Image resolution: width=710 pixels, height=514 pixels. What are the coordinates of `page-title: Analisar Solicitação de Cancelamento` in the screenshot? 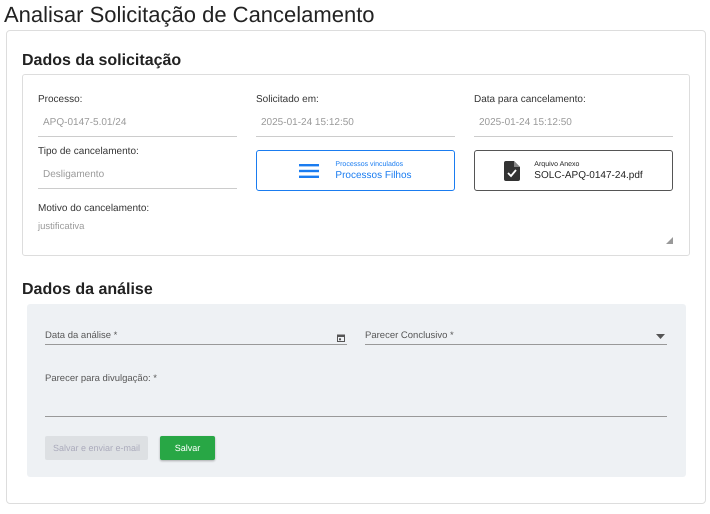 It's located at (190, 15).